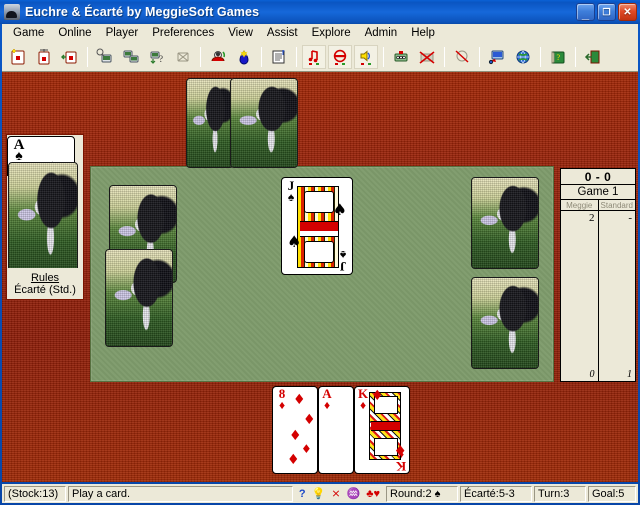 The image size is (640, 505). Describe the element at coordinates (19, 151) in the screenshot. I see `card-corner-top: A ♠` at that location.